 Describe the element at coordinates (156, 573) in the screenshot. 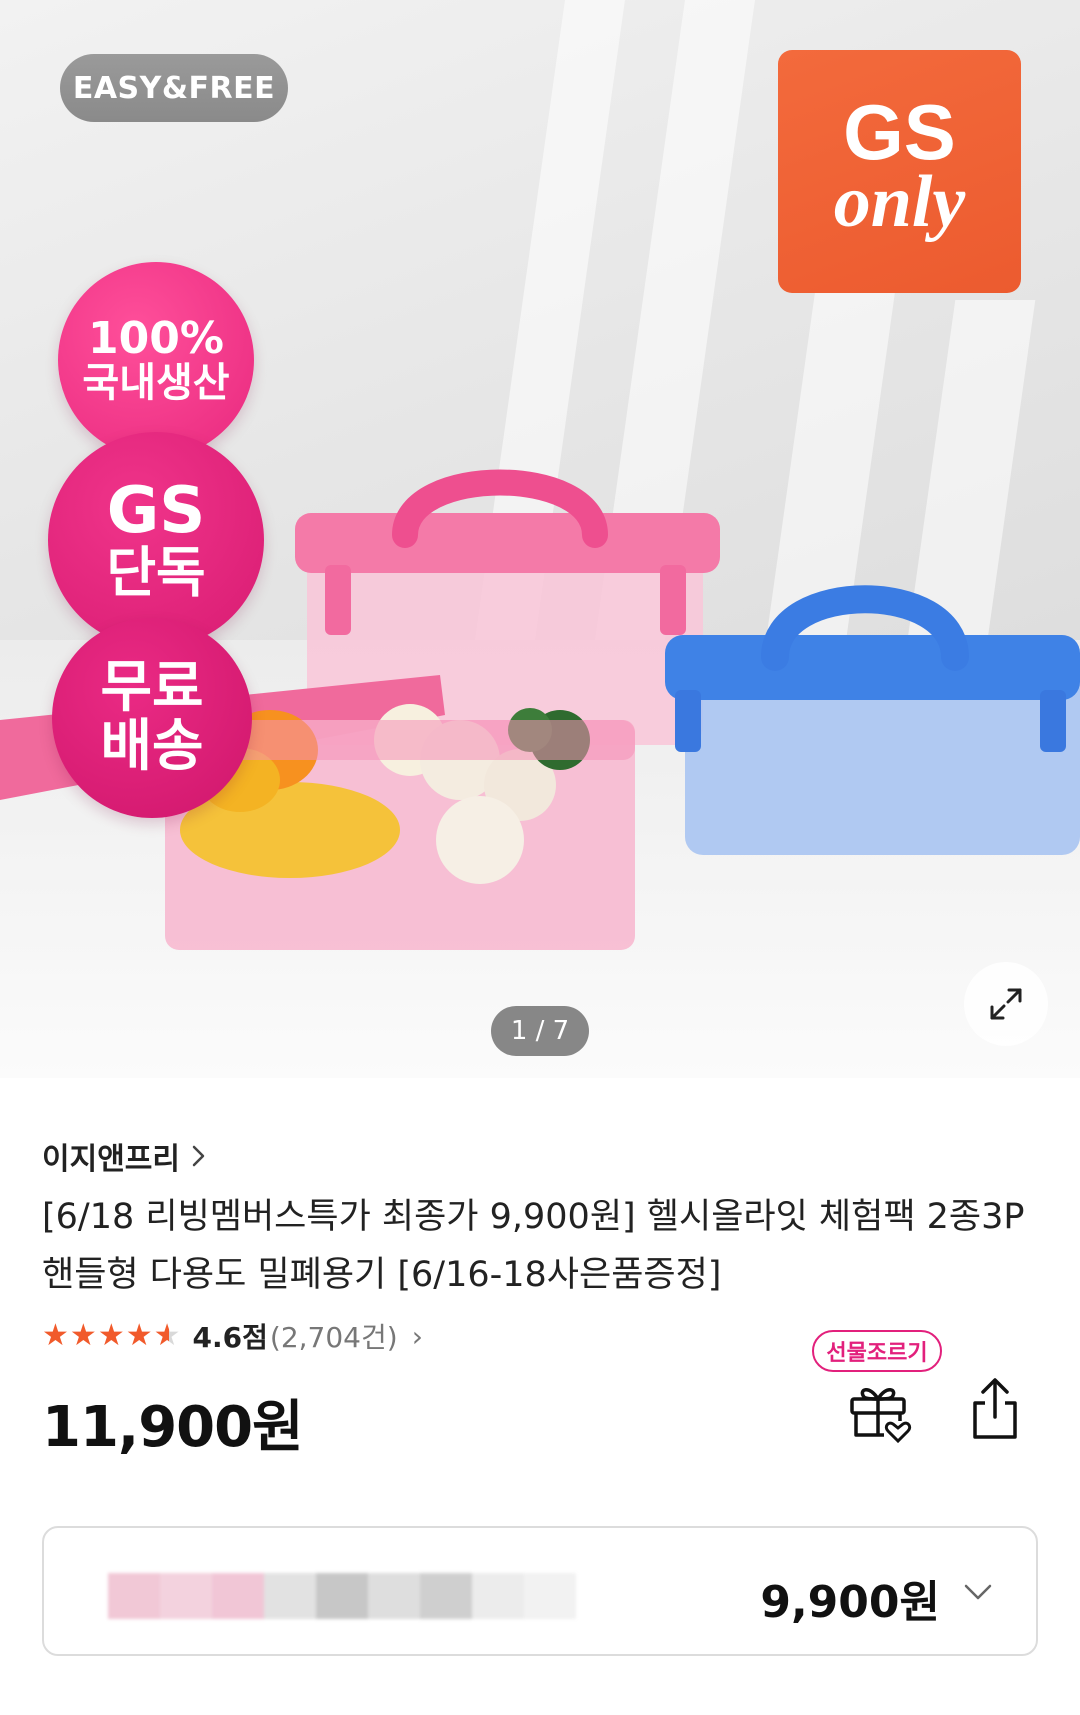

I see `badge-gs-line2: 단독` at that location.